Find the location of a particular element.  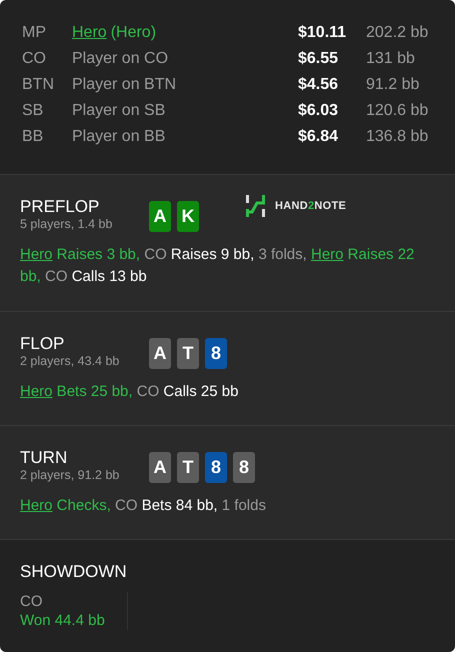

street-title: TURN is located at coordinates (44, 458).